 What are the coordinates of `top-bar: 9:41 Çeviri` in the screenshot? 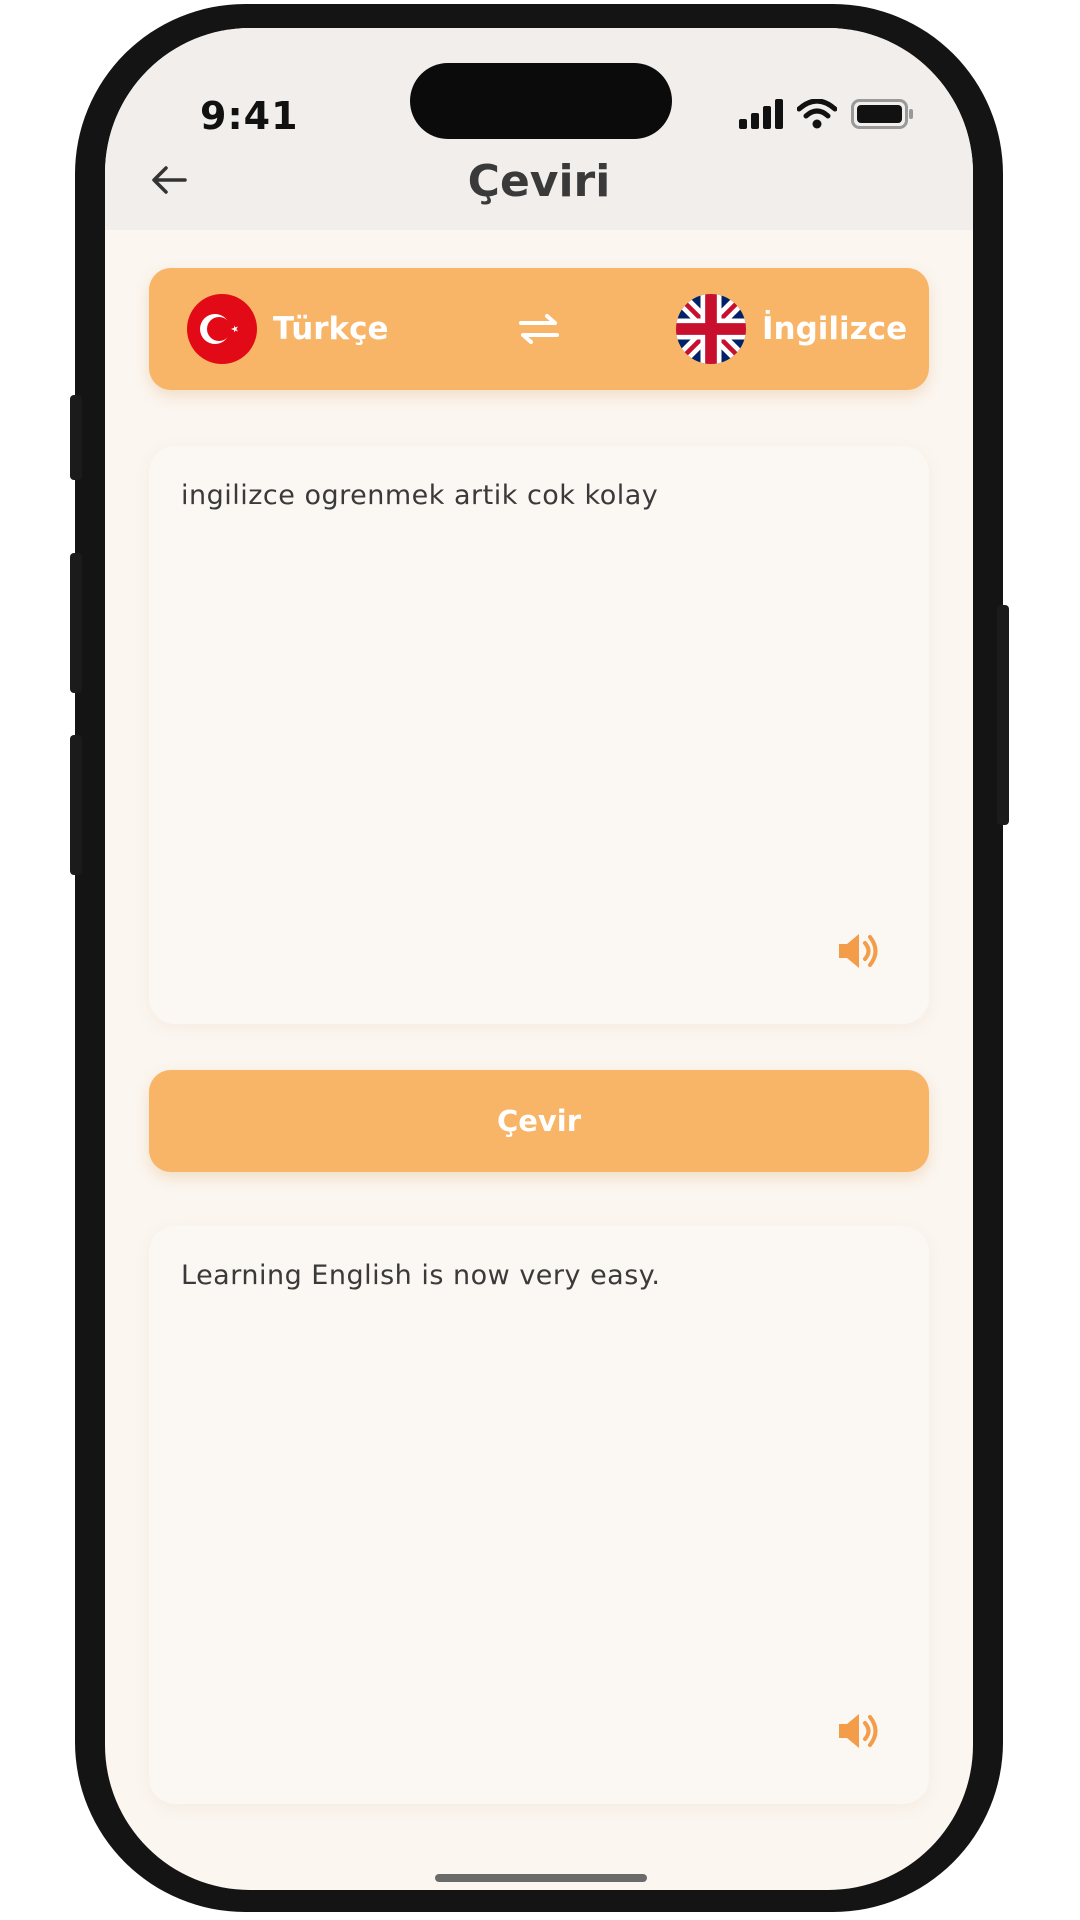 It's located at (539, 129).